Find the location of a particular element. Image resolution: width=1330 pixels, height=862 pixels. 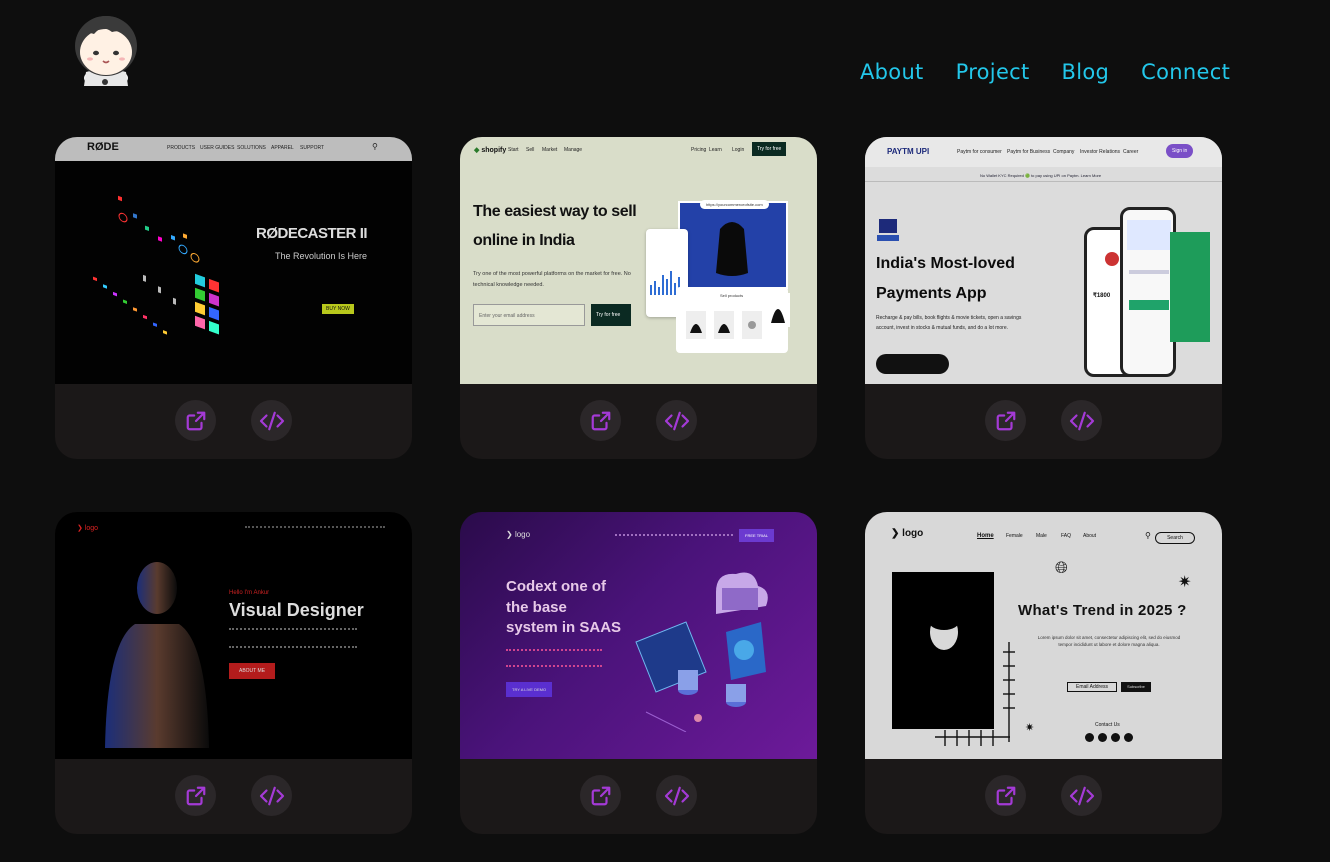

paytm-nav-company: Company is located at coordinates (1064, 152).